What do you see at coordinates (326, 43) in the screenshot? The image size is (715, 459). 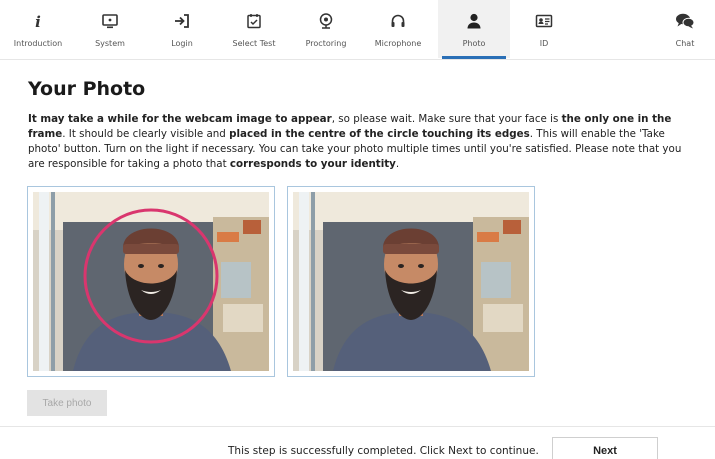 I see `step-label: Proctoring` at bounding box center [326, 43].